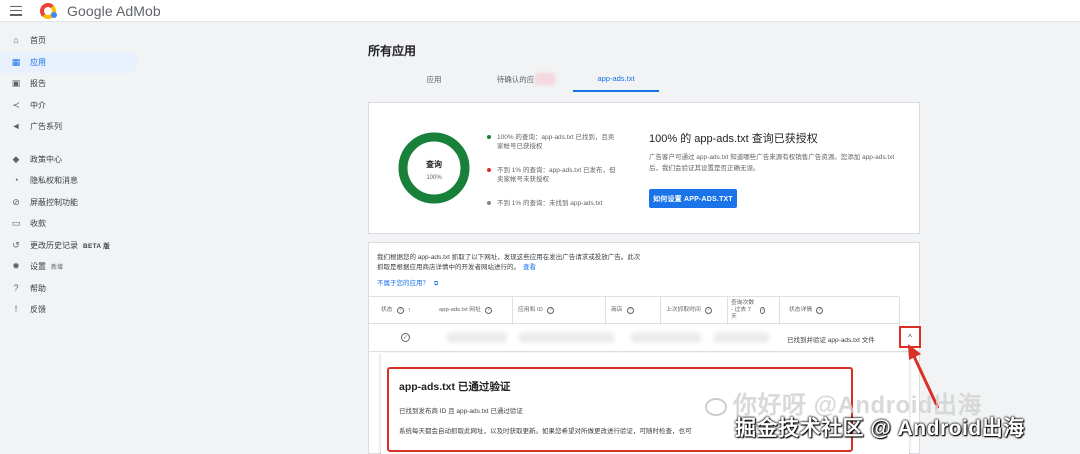 This screenshot has height=454, width=1080. Describe the element at coordinates (16, 126) in the screenshot. I see `campaigns-icon: ◄` at that location.